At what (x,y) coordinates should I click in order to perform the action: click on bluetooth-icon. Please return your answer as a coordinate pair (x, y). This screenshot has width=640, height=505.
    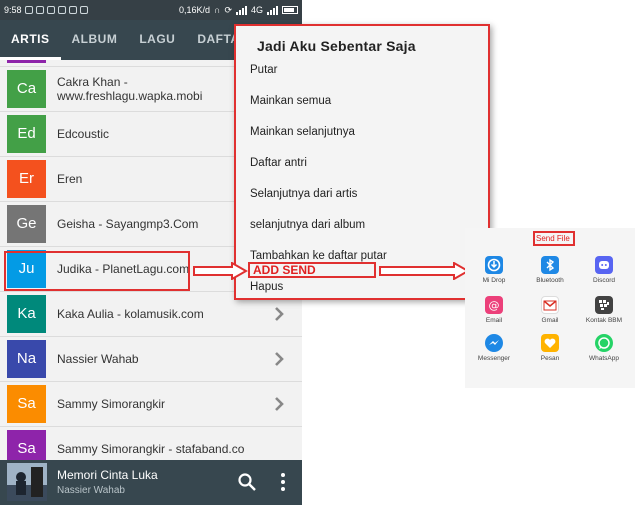
    Looking at the image, I should click on (550, 265).